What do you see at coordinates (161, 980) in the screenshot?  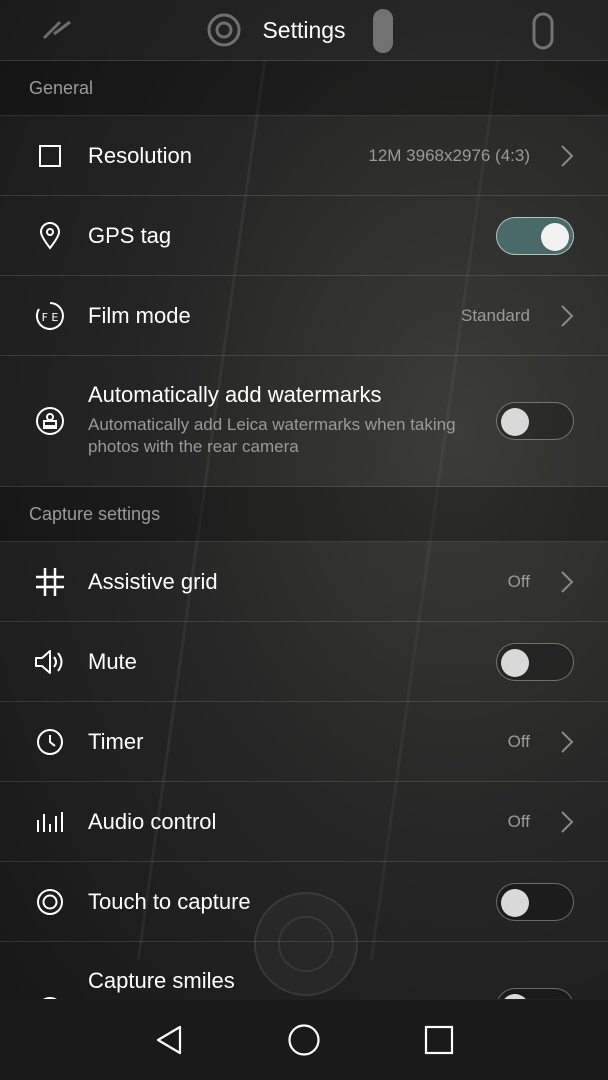 I see `setting-label: Capture smiles` at bounding box center [161, 980].